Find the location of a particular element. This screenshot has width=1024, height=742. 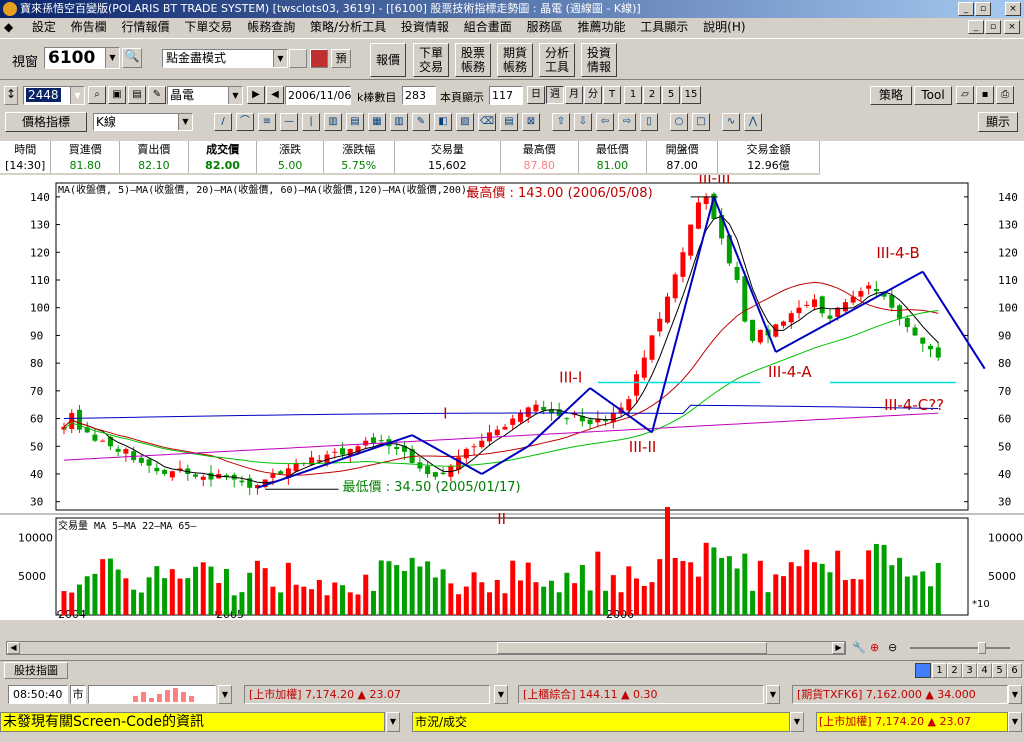

menu-settings: 設定 is located at coordinates (44, 27).